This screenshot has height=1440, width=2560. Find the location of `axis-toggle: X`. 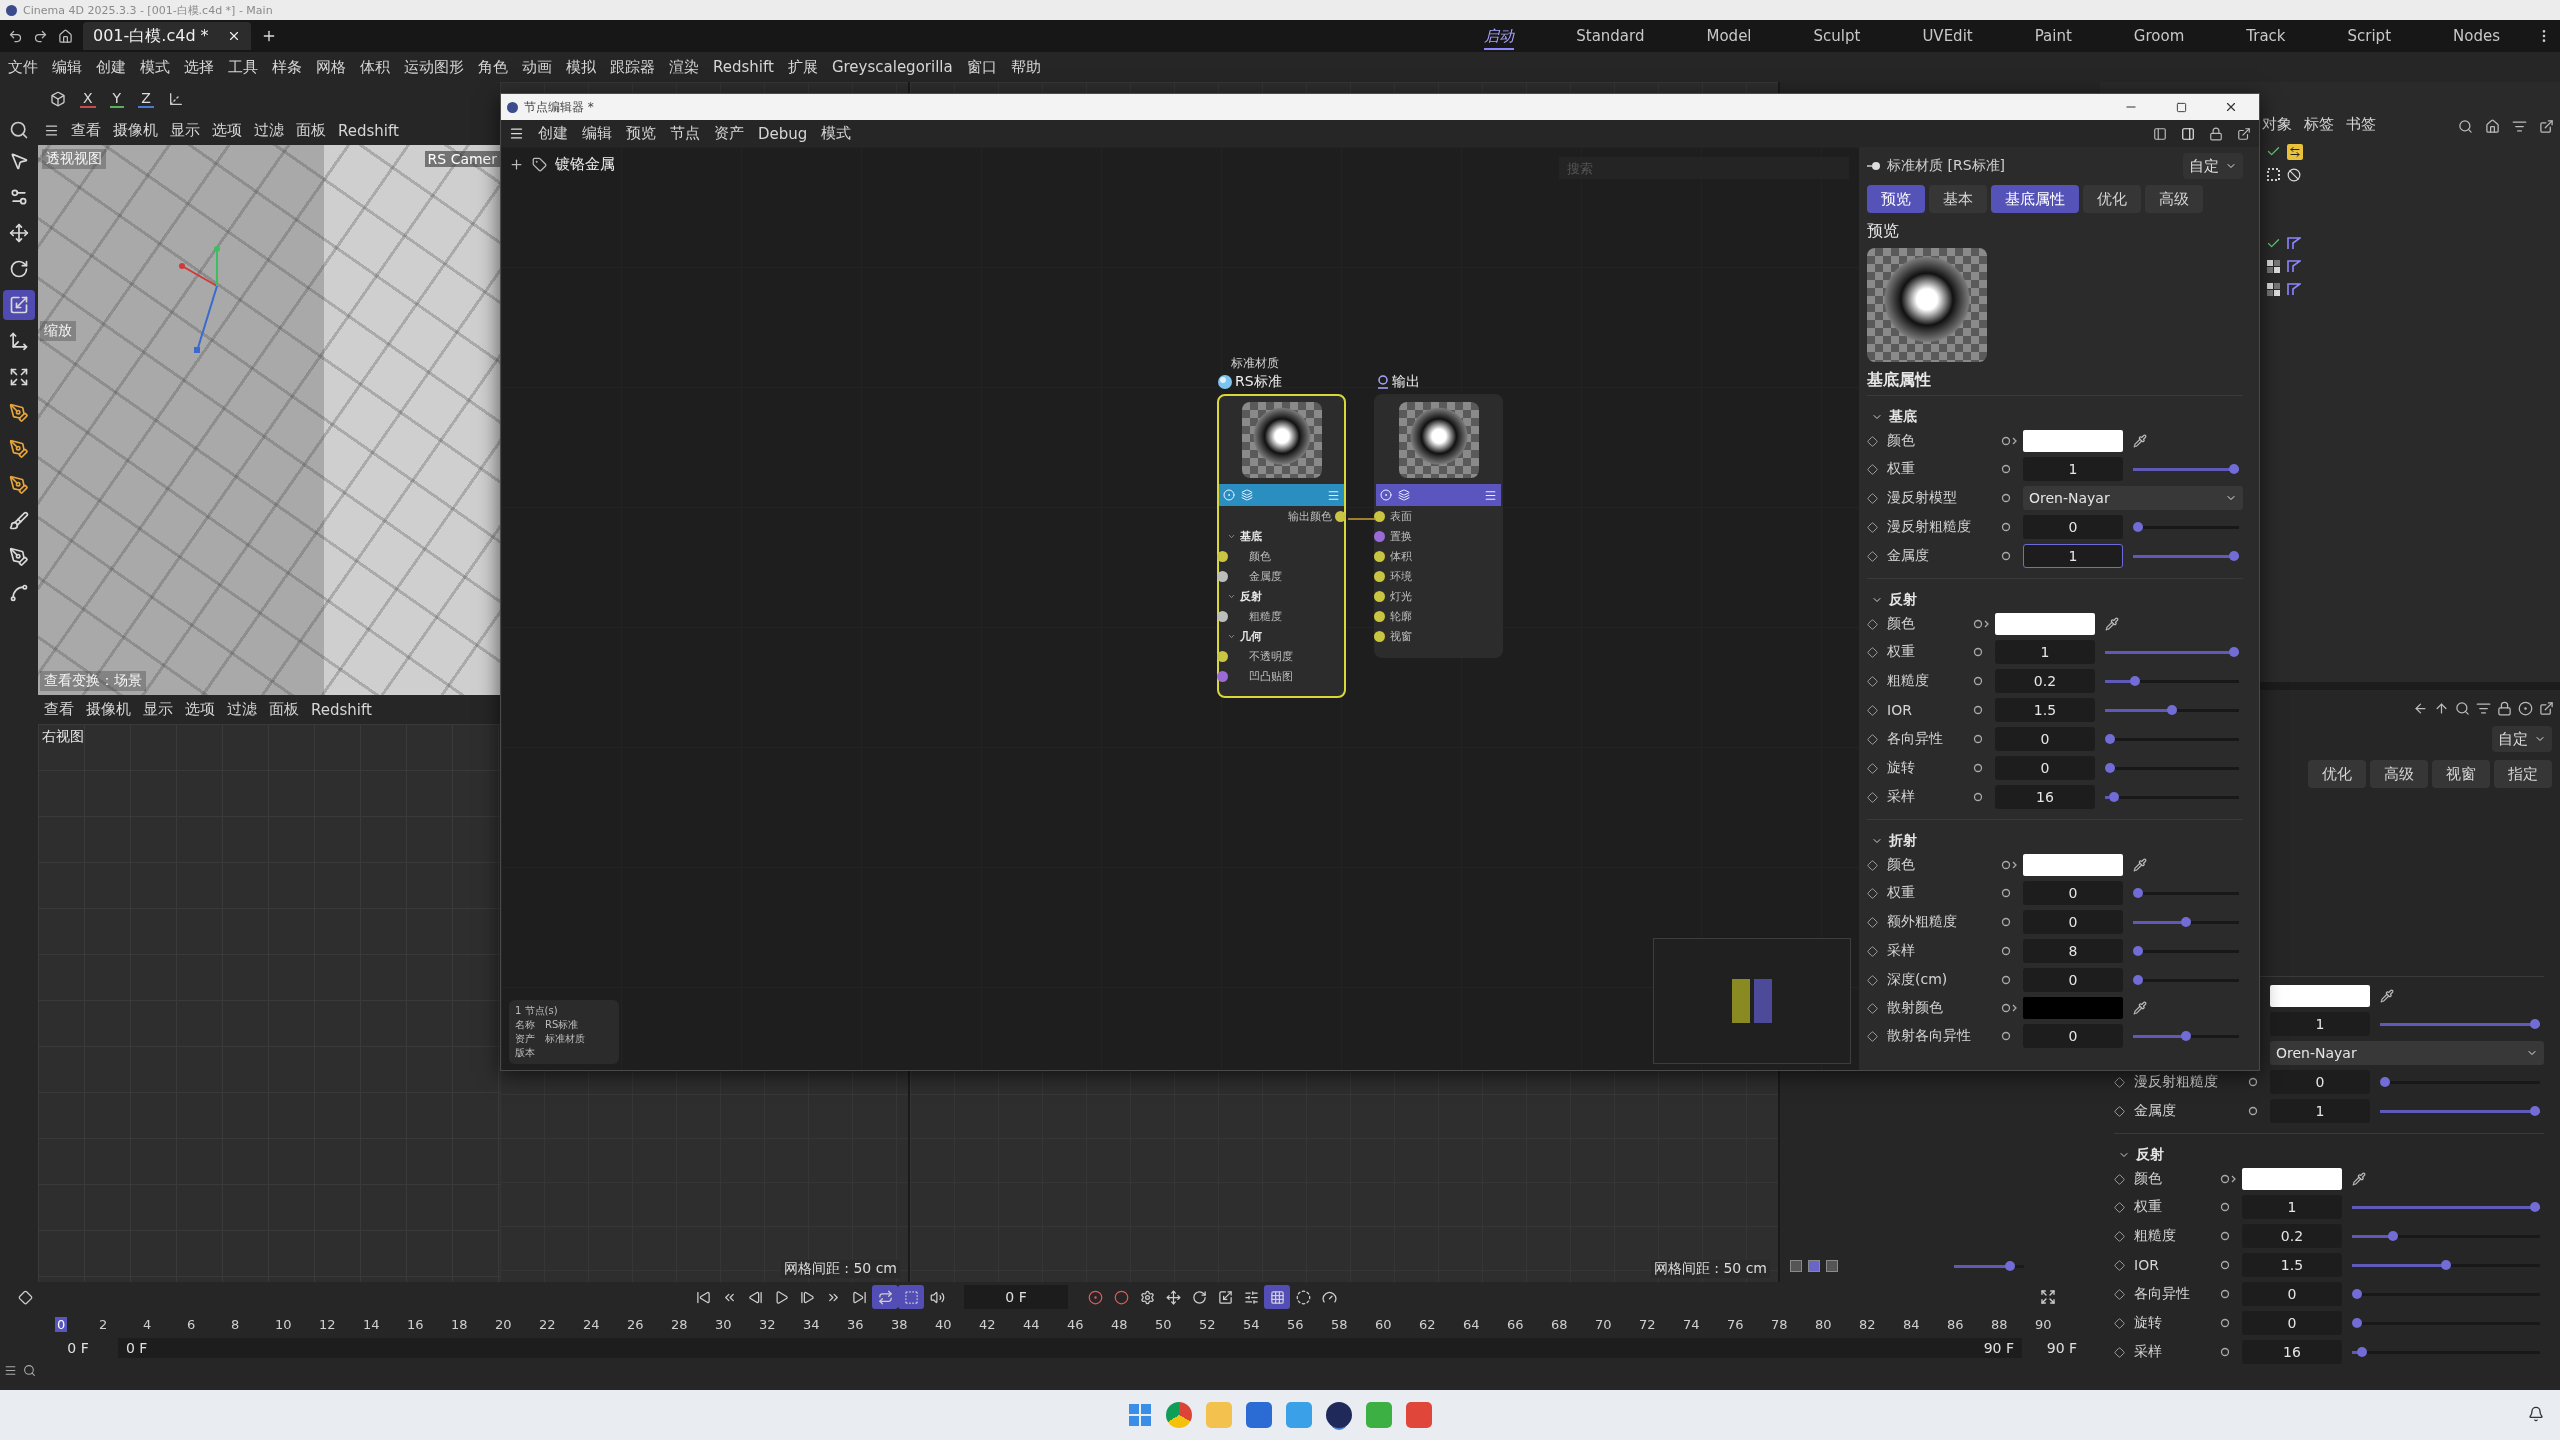

axis-toggle: X is located at coordinates (88, 99).